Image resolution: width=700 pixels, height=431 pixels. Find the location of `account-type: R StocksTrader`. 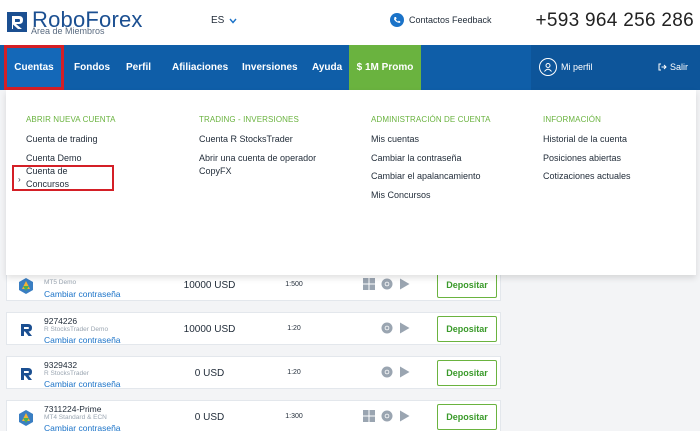

account-type: R StocksTrader is located at coordinates (66, 373).